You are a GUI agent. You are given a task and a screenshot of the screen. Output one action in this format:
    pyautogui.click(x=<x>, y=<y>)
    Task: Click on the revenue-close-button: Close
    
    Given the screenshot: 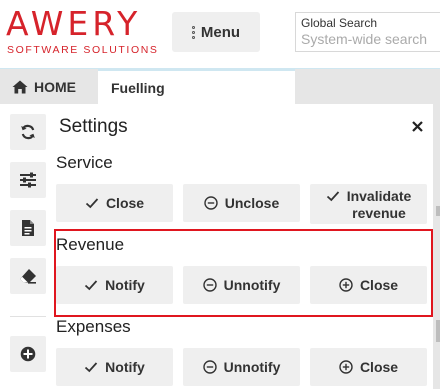 What is the action you would take?
    pyautogui.click(x=368, y=285)
    